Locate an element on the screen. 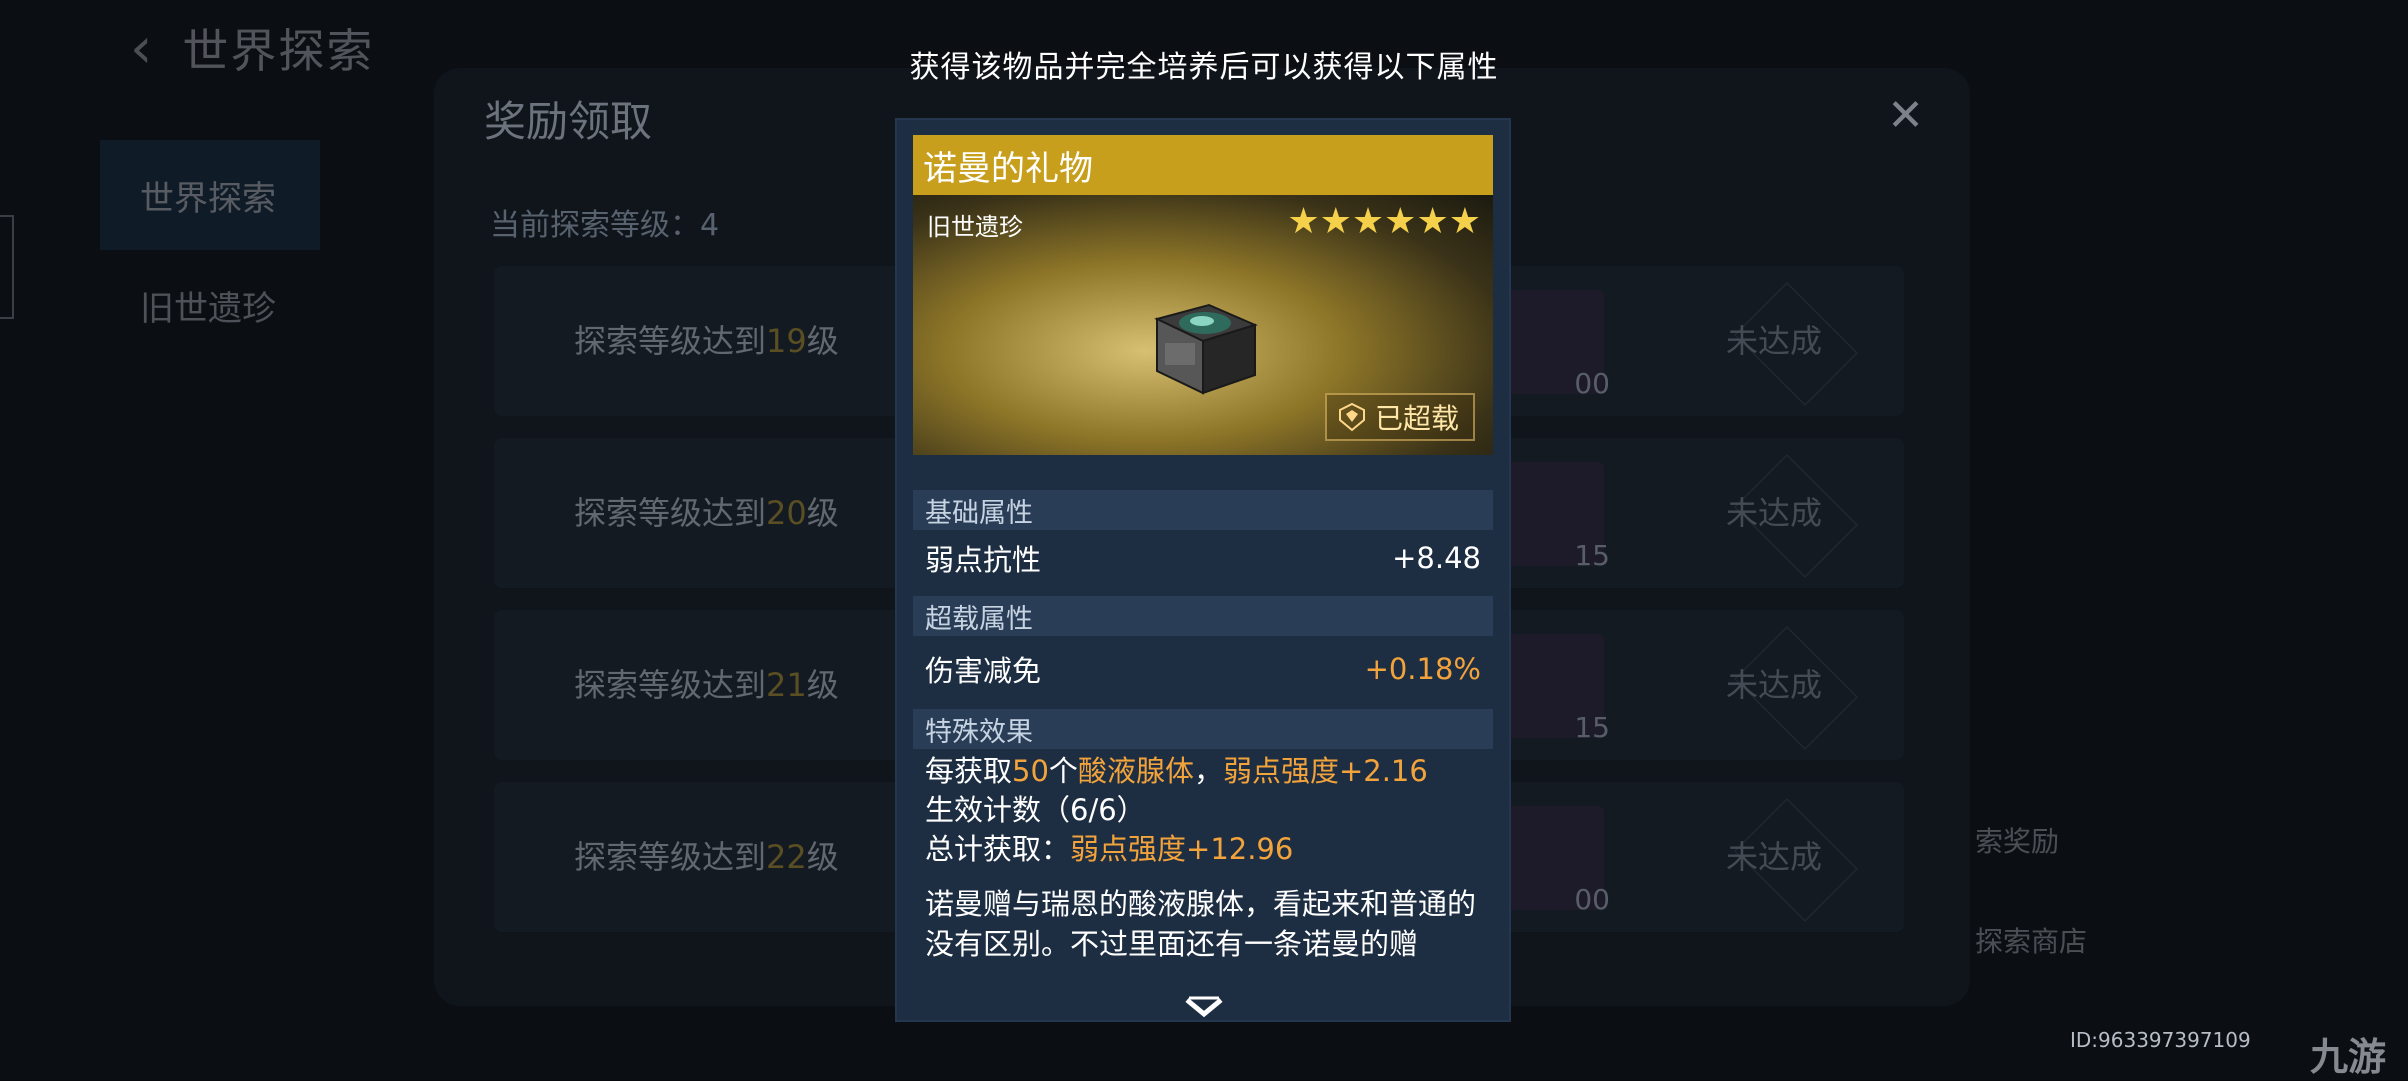 Image resolution: width=2408 pixels, height=1081 pixels. gem-shield-icon is located at coordinates (1351, 417).